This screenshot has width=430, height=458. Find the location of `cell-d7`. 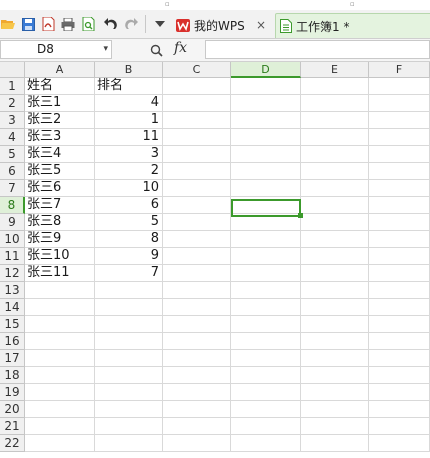

cell-d7 is located at coordinates (266, 188).